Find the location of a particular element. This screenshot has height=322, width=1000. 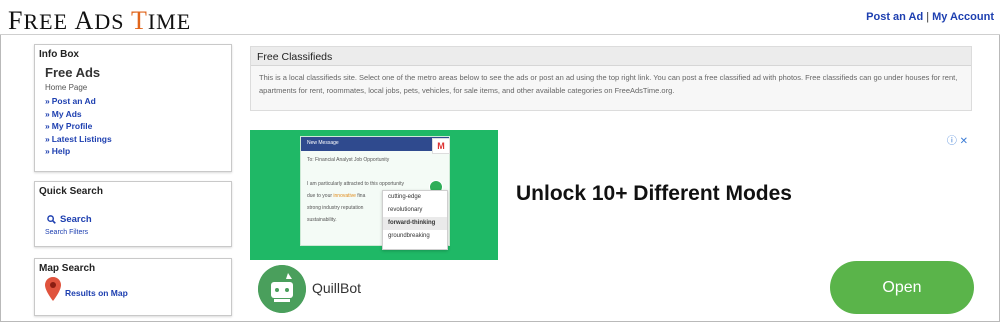

link-post-an-ad: » Post an Ad is located at coordinates (78, 101).